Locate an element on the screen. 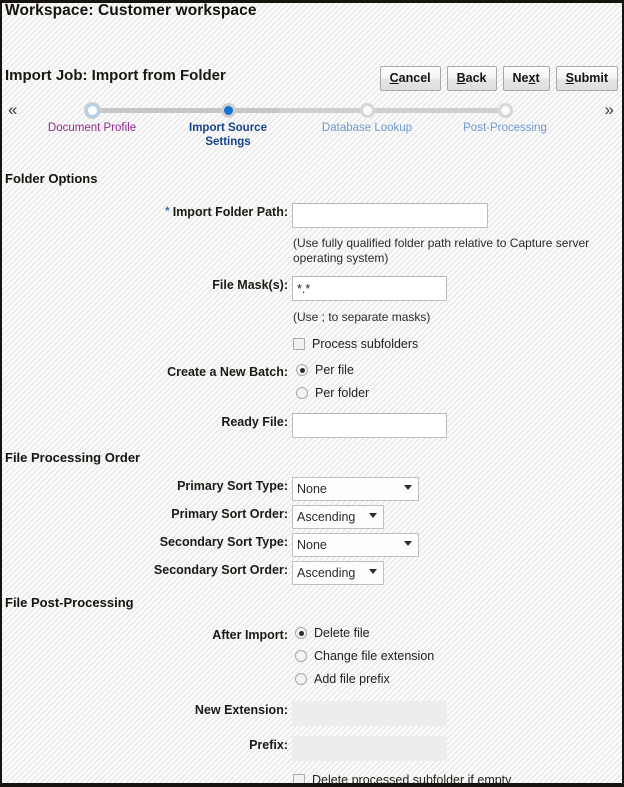 The image size is (624, 787). secondary-sort-order-wrapper: Ascending is located at coordinates (338, 573).